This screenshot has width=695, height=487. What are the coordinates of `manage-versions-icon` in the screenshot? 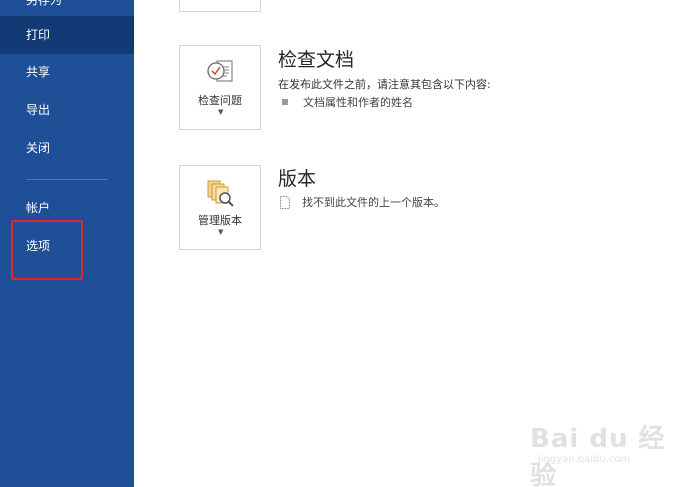 It's located at (221, 193).